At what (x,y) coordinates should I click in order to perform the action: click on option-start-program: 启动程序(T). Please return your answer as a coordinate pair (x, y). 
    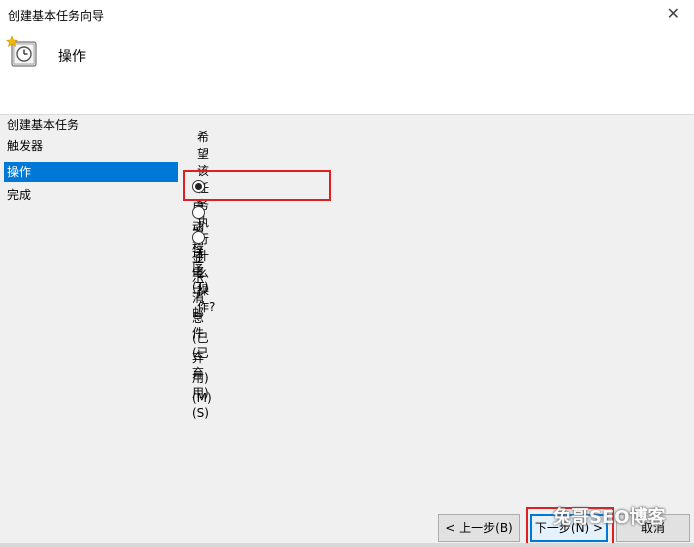
    Looking at the image, I should click on (201, 235).